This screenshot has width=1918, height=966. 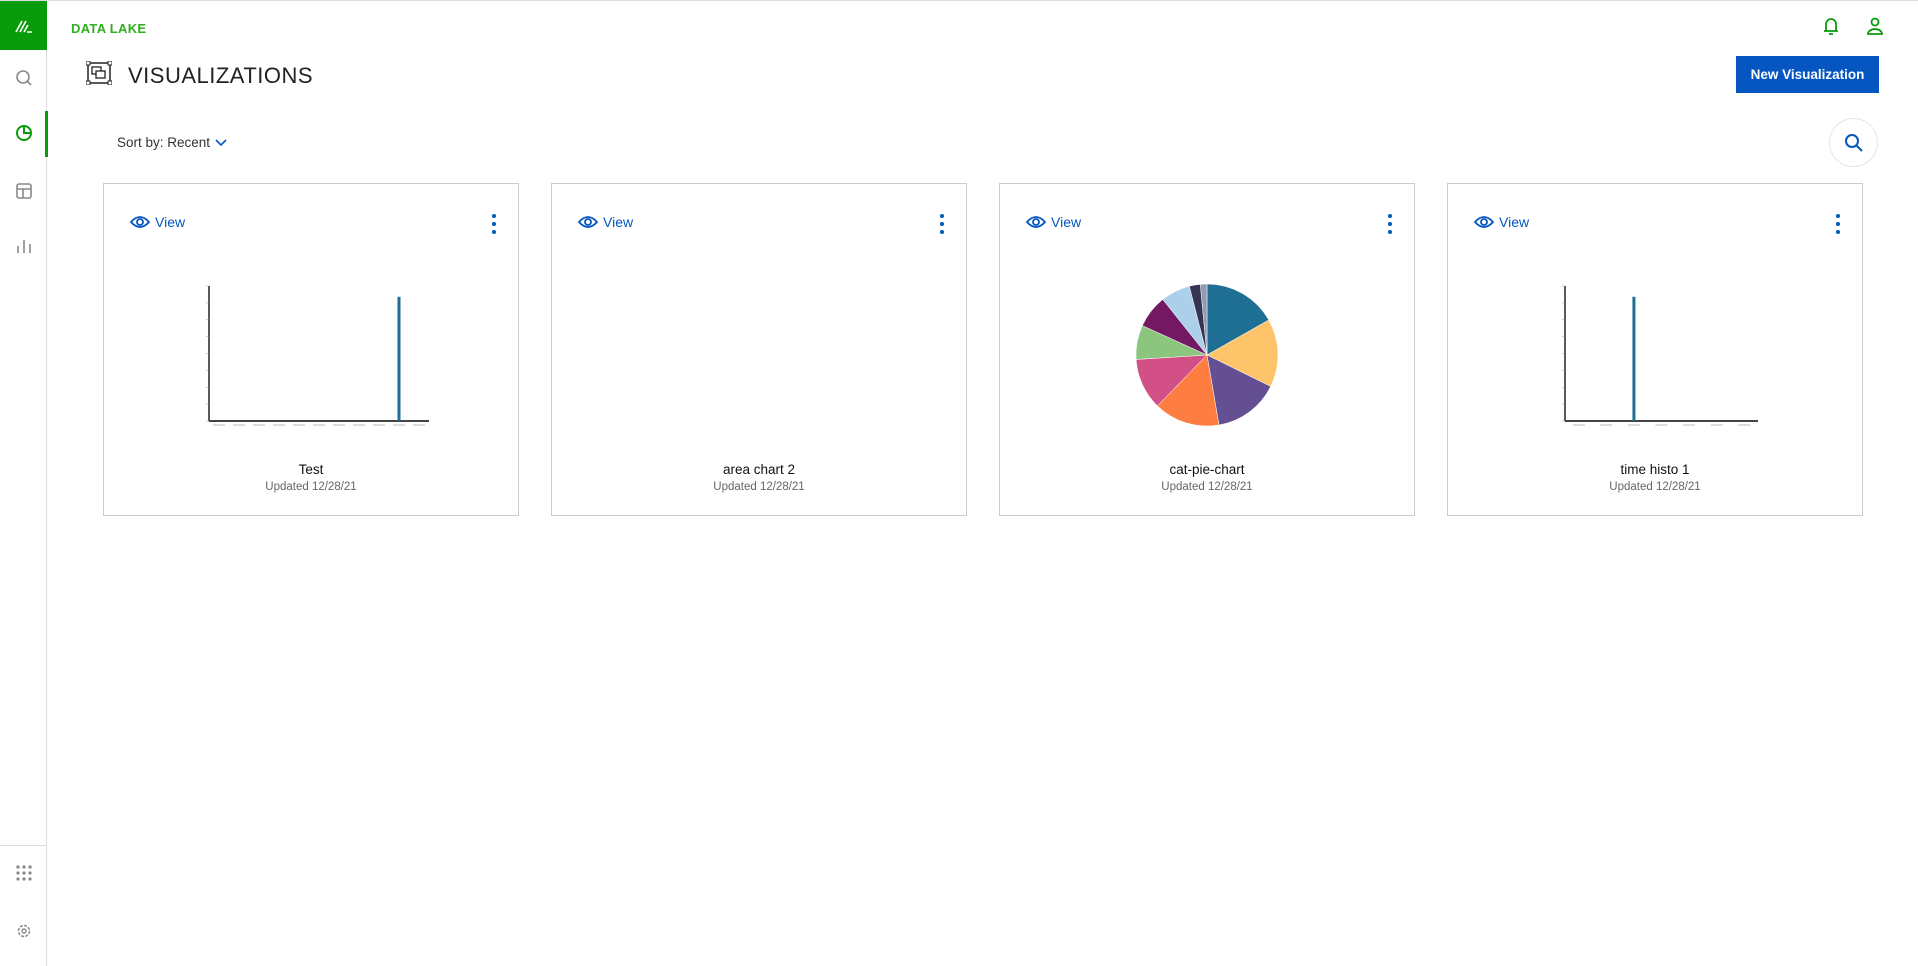 I want to click on pie-chart-icon, so click(x=23, y=133).